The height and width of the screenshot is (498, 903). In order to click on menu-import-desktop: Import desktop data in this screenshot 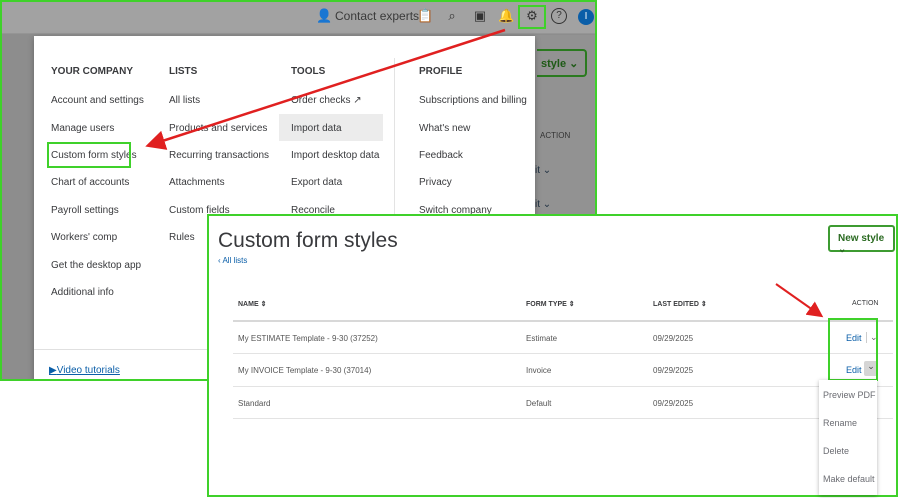, I will do `click(335, 155)`.